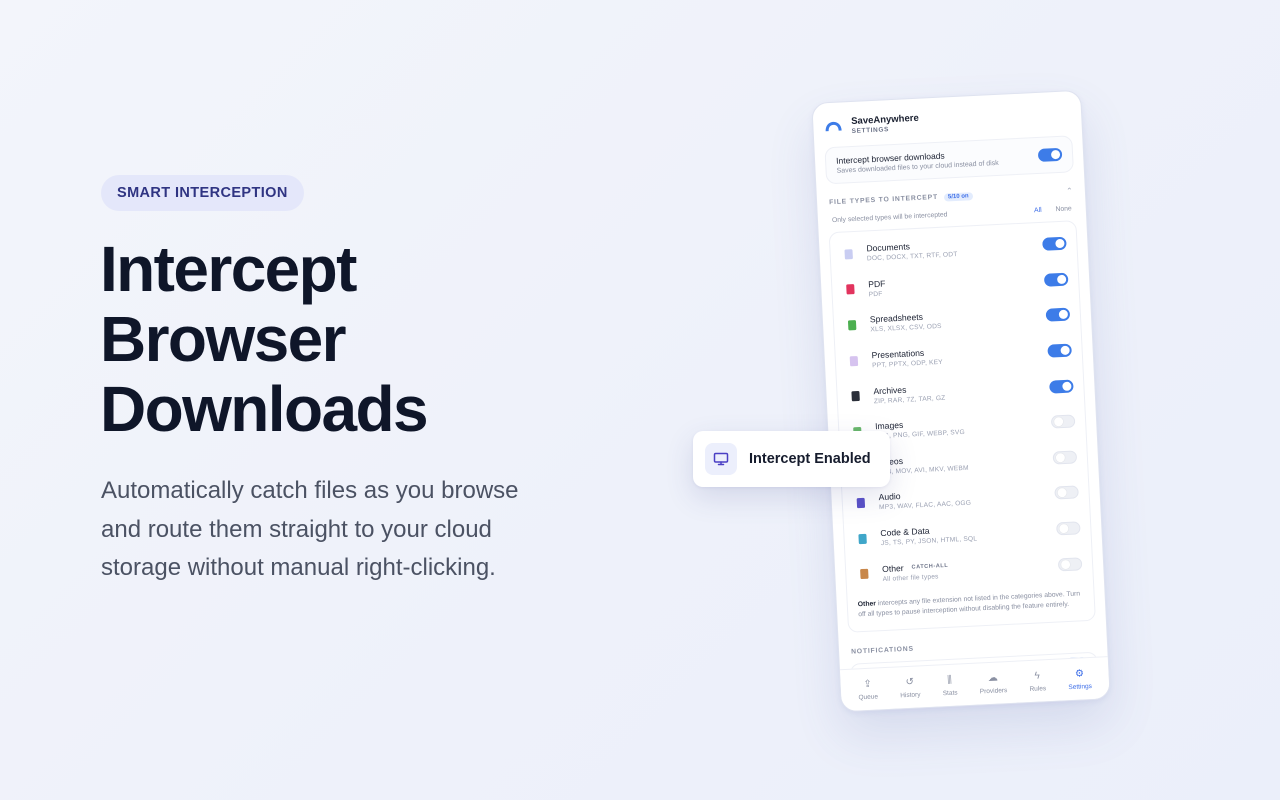 Image resolution: width=1280 pixels, height=800 pixels. I want to click on file-types-header: FILE TYPES TO INTERCEPT 5/10 on ⌃, so click(951, 196).